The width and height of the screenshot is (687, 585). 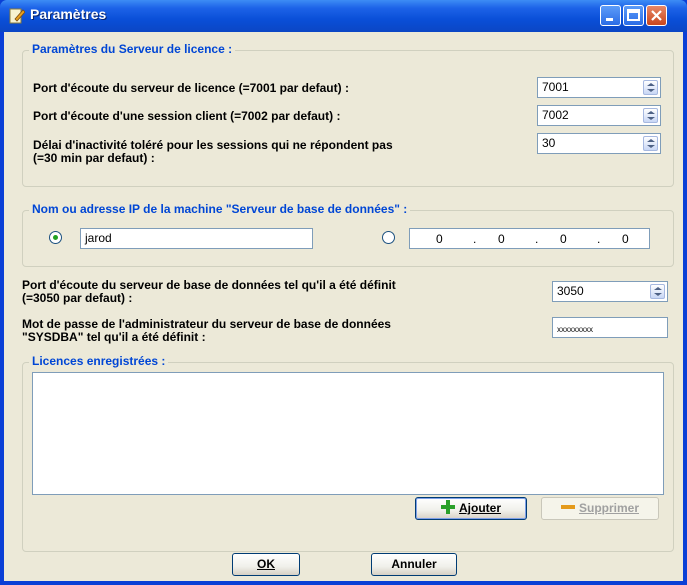 What do you see at coordinates (439, 239) in the screenshot?
I see `ip-octet-1: 0` at bounding box center [439, 239].